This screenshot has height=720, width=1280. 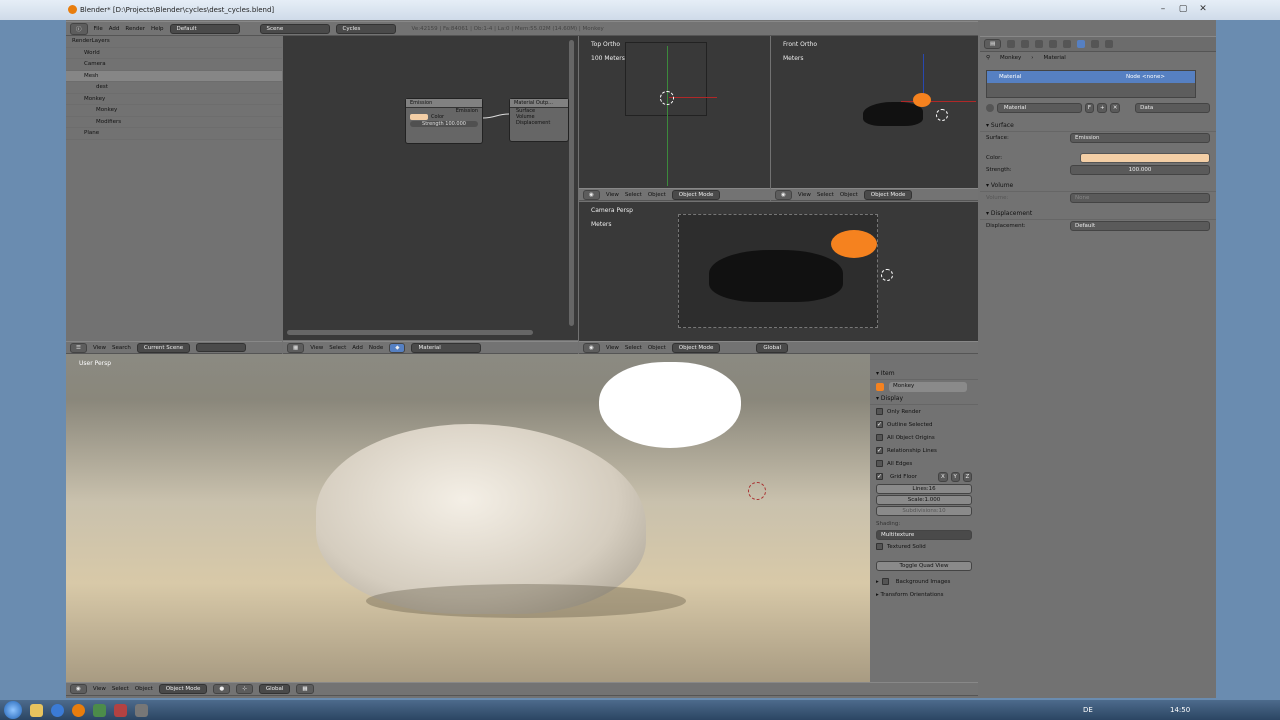 What do you see at coordinates (357, 348) in the screenshot?
I see `node-add-menu: Add` at bounding box center [357, 348].